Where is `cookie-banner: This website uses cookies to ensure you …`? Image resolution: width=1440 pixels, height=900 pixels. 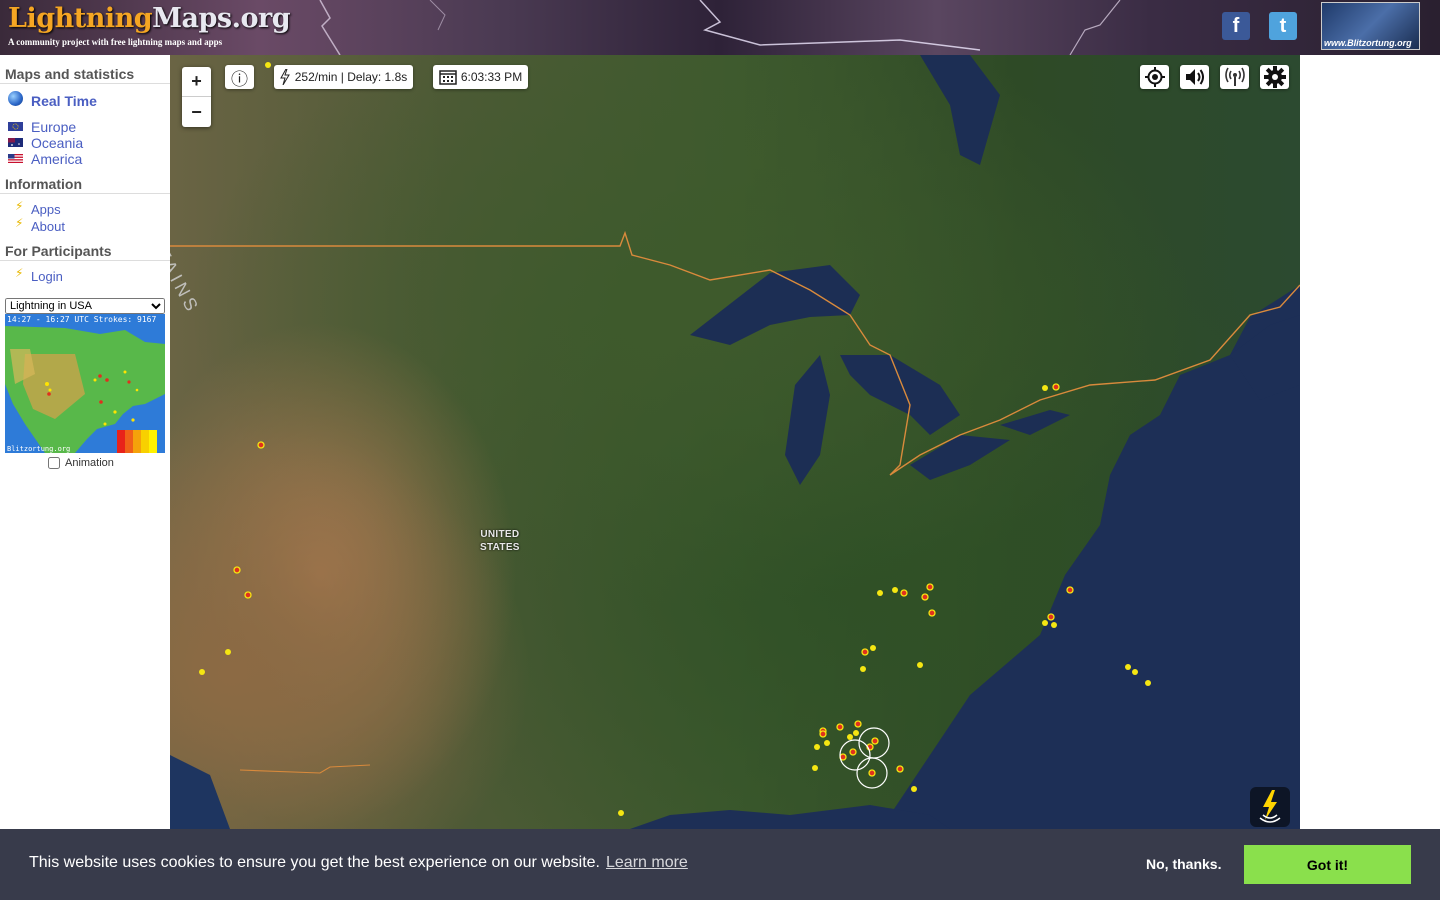 cookie-banner: This website uses cookies to ensure you … is located at coordinates (720, 864).